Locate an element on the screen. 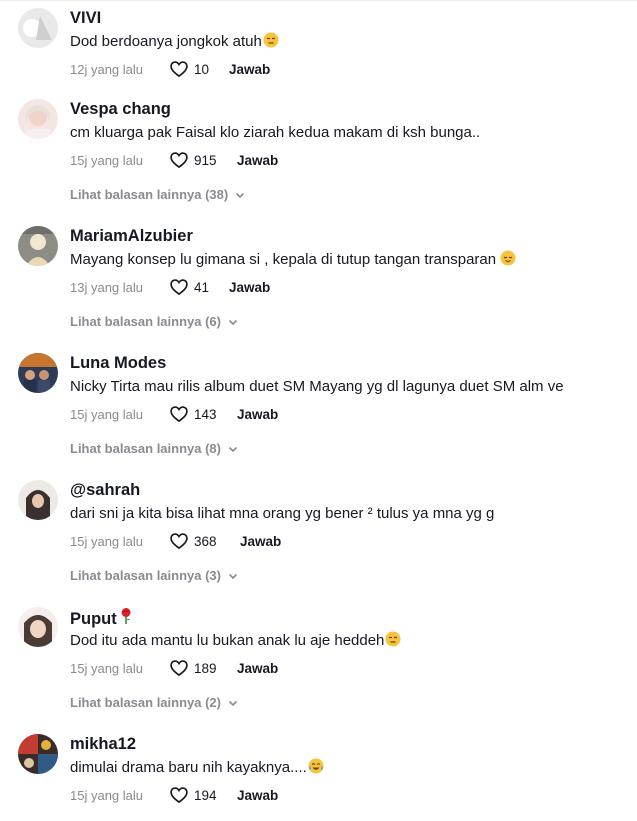 The height and width of the screenshot is (821, 637). like-button: 368 is located at coordinates (204, 541).